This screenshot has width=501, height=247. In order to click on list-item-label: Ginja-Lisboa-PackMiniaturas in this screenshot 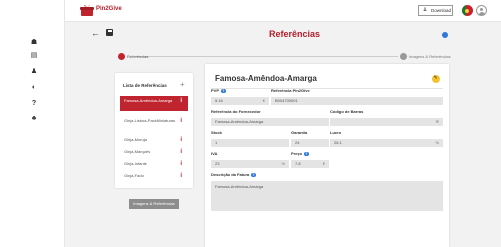, I will do `click(150, 120)`.